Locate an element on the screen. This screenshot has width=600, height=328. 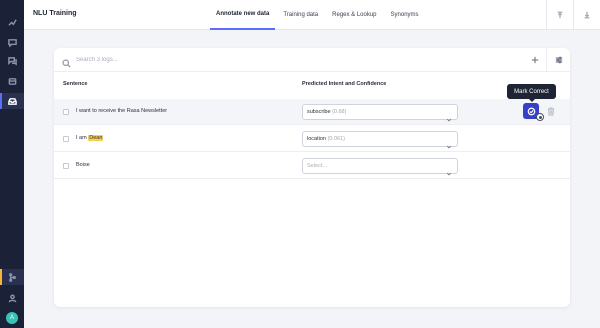
tab-training-data: Training data is located at coordinates (300, 15).